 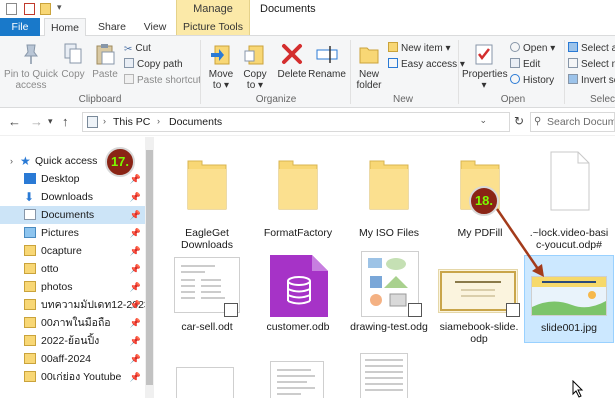 What do you see at coordinates (419, 49) in the screenshot?
I see `new-item-button: New item ▾` at bounding box center [419, 49].